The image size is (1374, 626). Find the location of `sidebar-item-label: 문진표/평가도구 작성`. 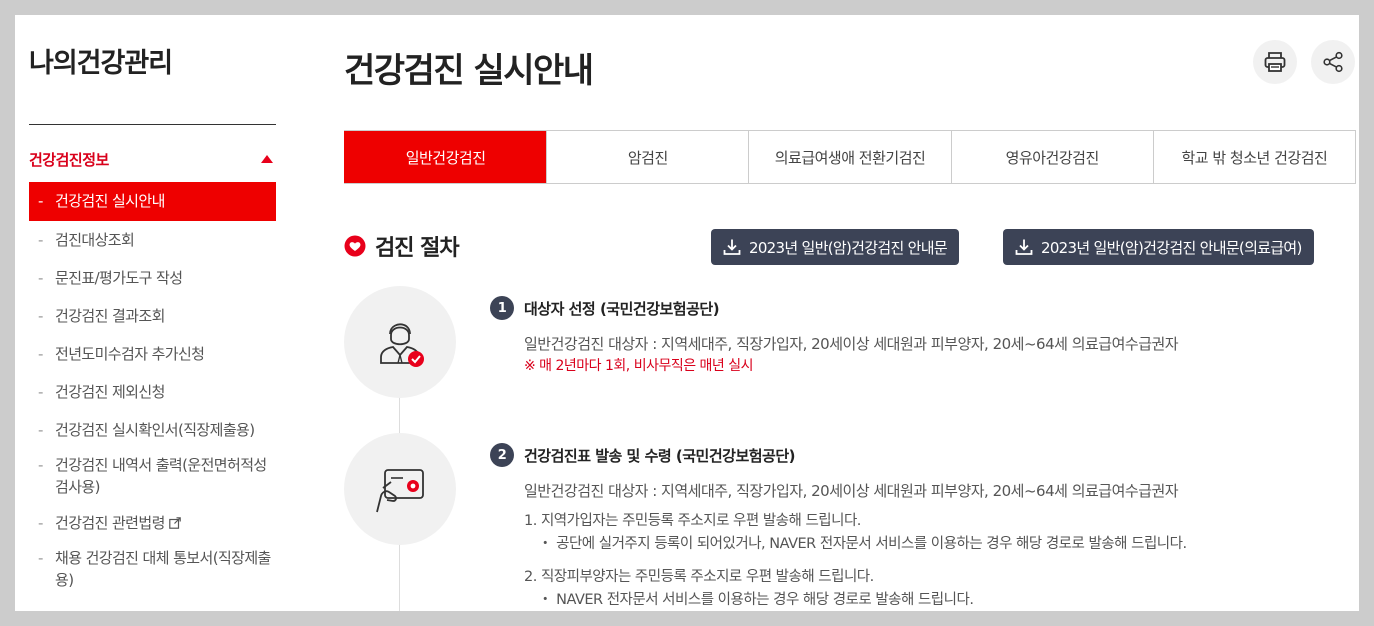

sidebar-item-label: 문진표/평가도구 작성 is located at coordinates (119, 278).